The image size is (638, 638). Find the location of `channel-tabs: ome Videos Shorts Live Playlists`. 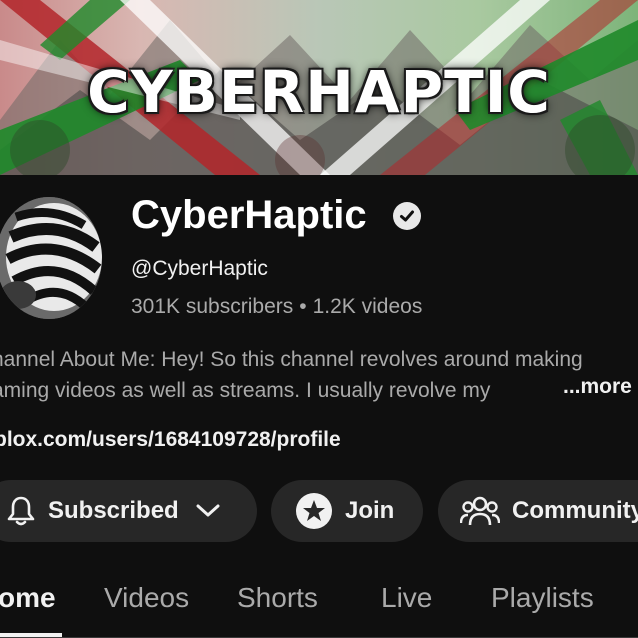

channel-tabs: ome Videos Shorts Live Playlists is located at coordinates (319, 604).